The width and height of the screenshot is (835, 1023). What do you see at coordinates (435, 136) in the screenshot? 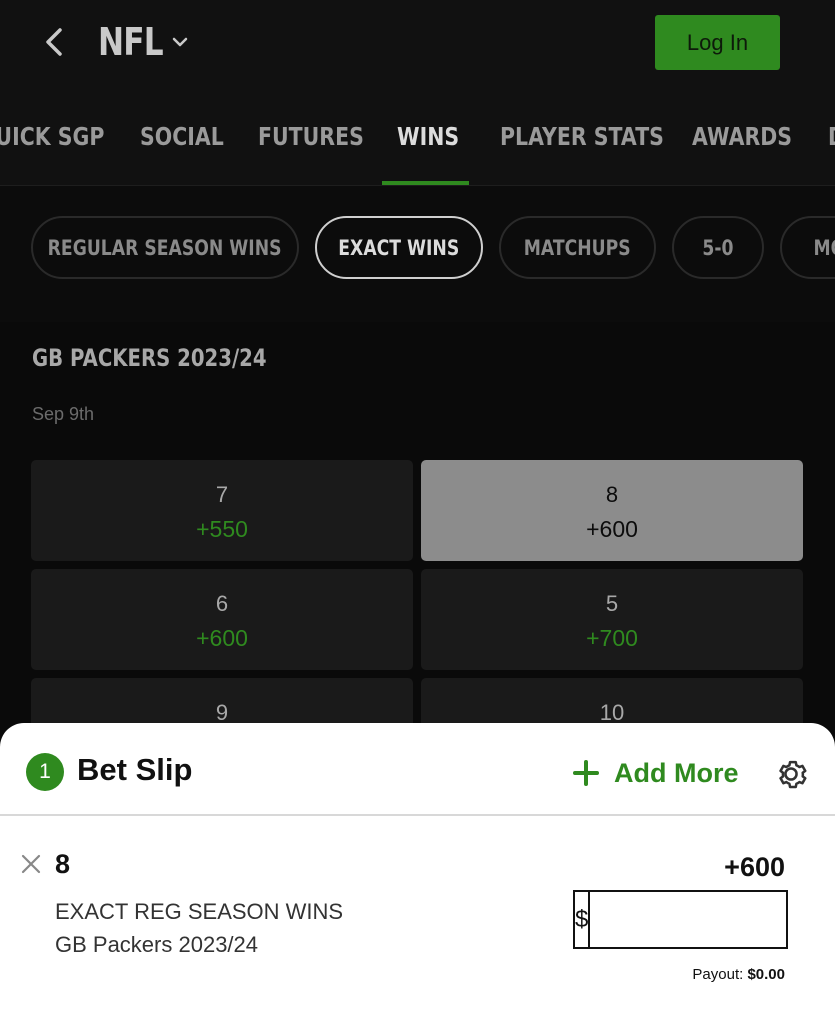
I see `tab-wins: WINS` at bounding box center [435, 136].